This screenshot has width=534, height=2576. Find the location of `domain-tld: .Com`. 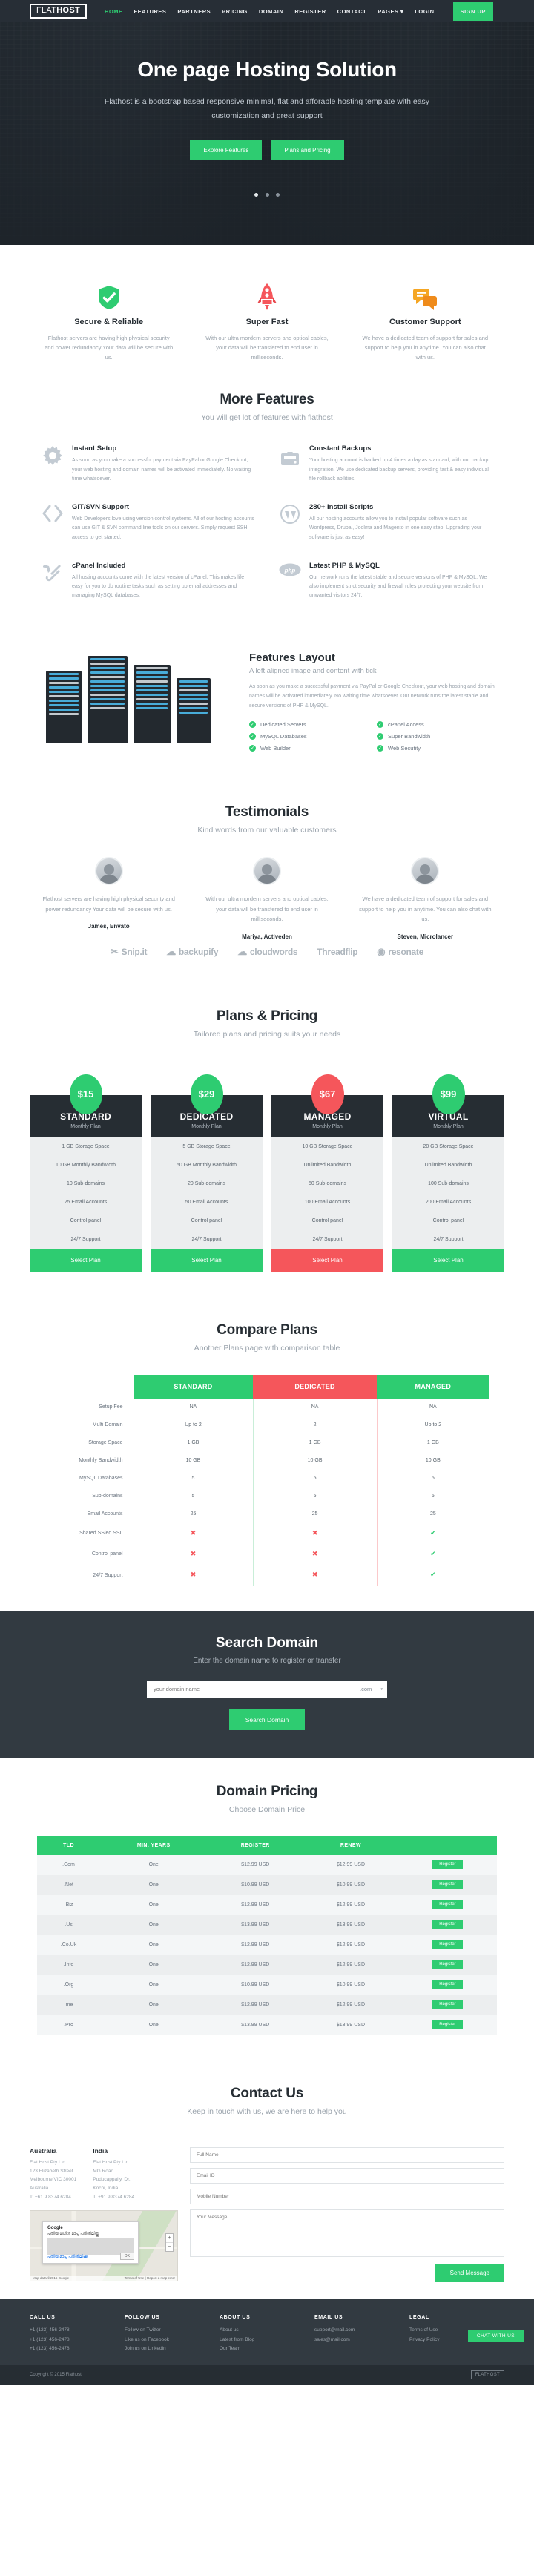

domain-tld: .Com is located at coordinates (69, 1865).